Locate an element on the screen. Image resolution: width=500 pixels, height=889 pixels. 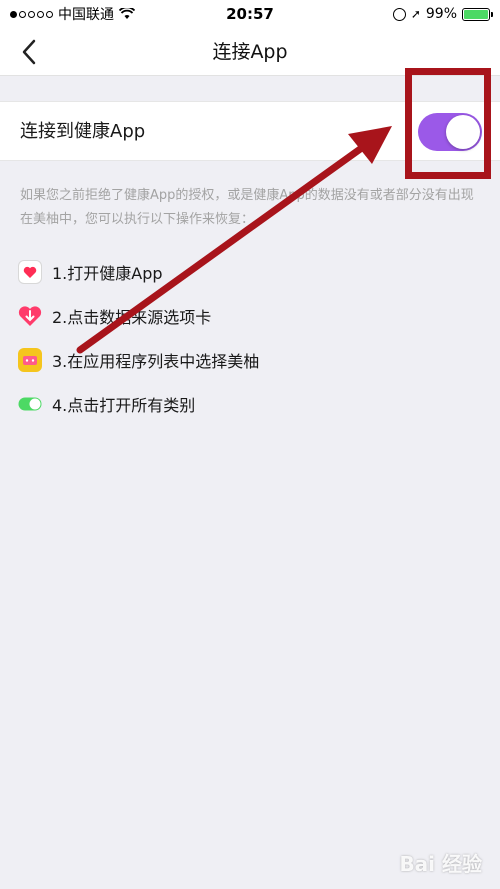
battery-fill is located at coordinates (476, 14).